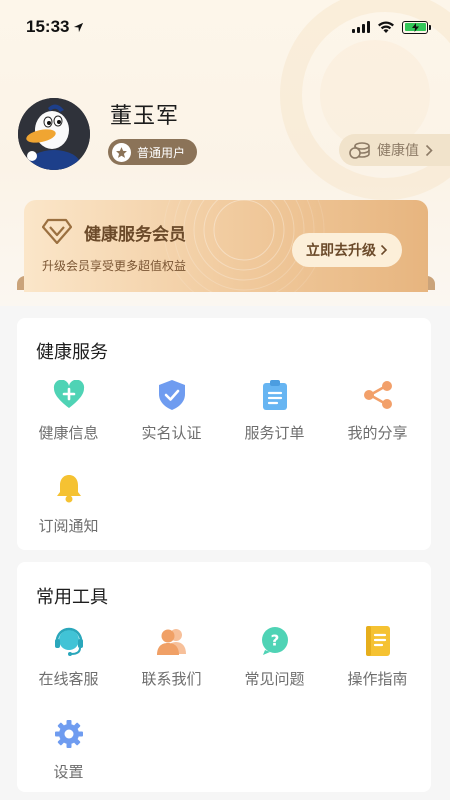  What do you see at coordinates (341, 251) in the screenshot?
I see `upgrade-button-label: 立即去升级` at bounding box center [341, 251].